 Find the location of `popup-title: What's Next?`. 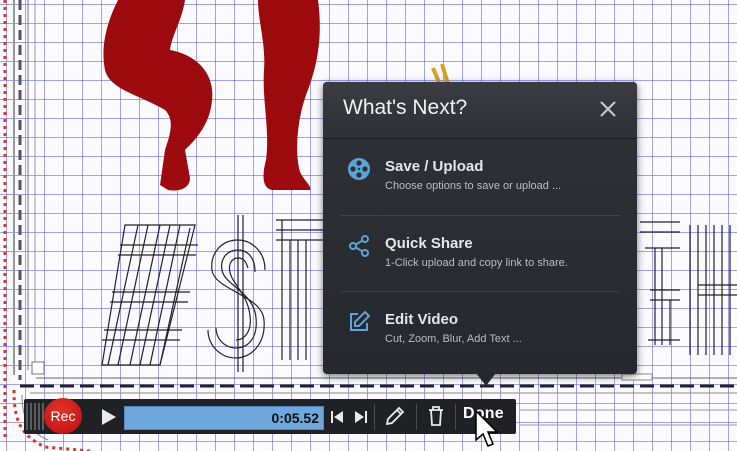

popup-title: What's Next? is located at coordinates (405, 107).